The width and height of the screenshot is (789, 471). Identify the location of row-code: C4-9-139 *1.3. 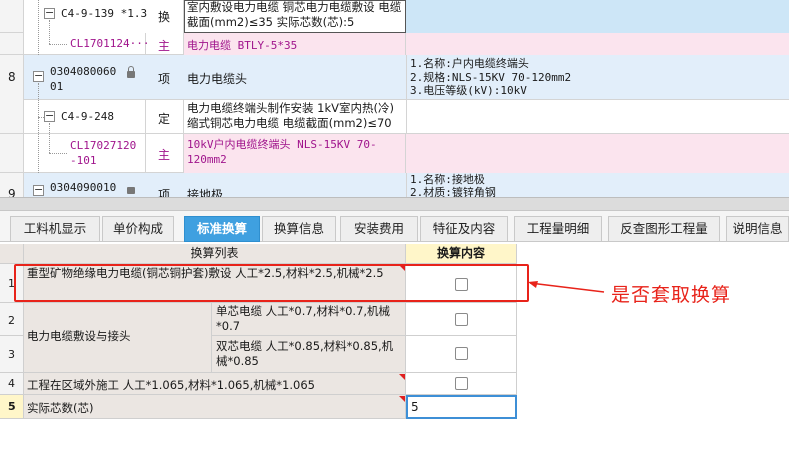
(104, 13).